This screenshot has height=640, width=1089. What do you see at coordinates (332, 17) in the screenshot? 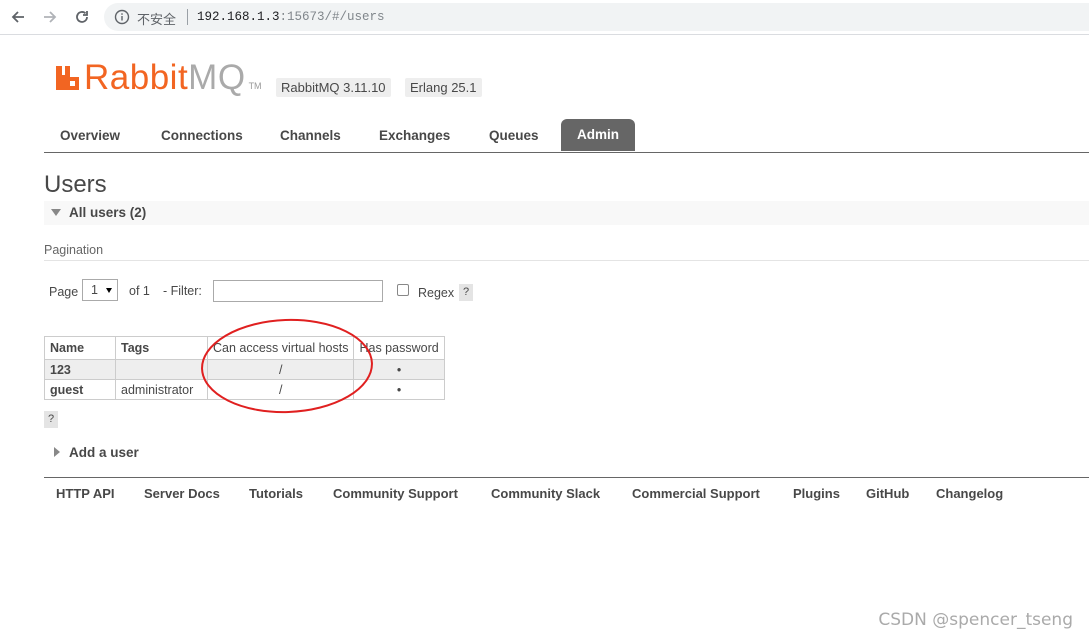
I see `url-path: :15673/#/users` at bounding box center [332, 17].